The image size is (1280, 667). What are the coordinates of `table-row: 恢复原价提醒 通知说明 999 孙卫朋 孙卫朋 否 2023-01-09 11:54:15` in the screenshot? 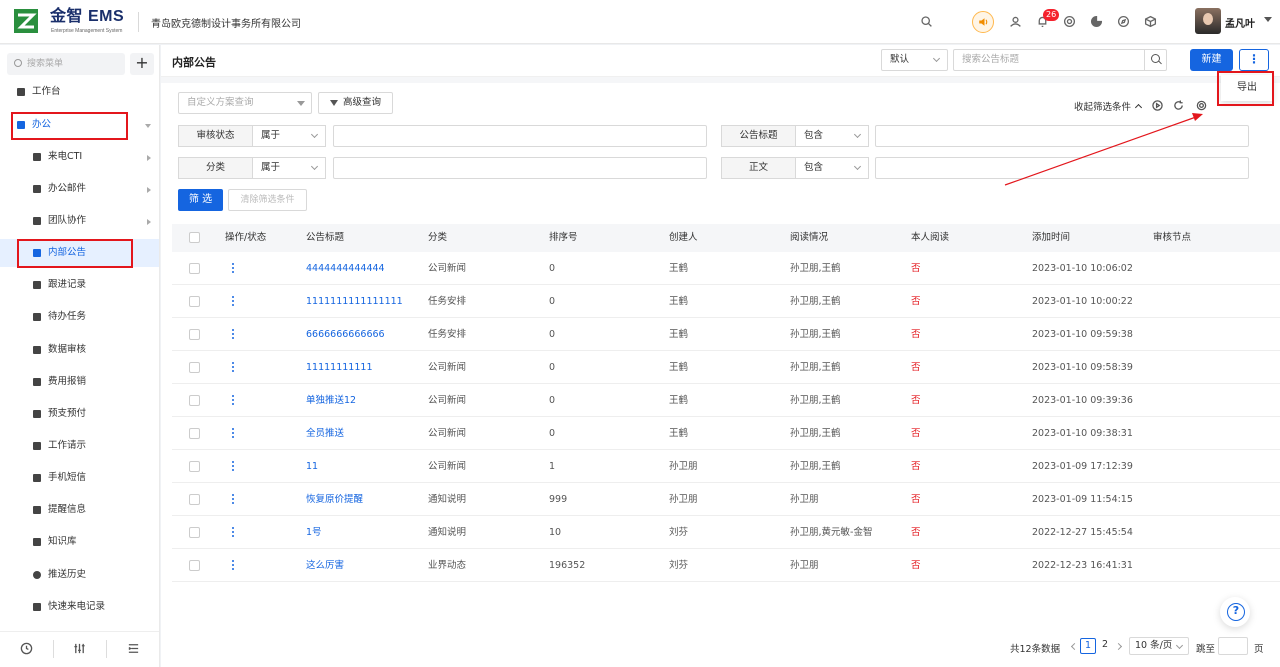 It's located at (726, 499).